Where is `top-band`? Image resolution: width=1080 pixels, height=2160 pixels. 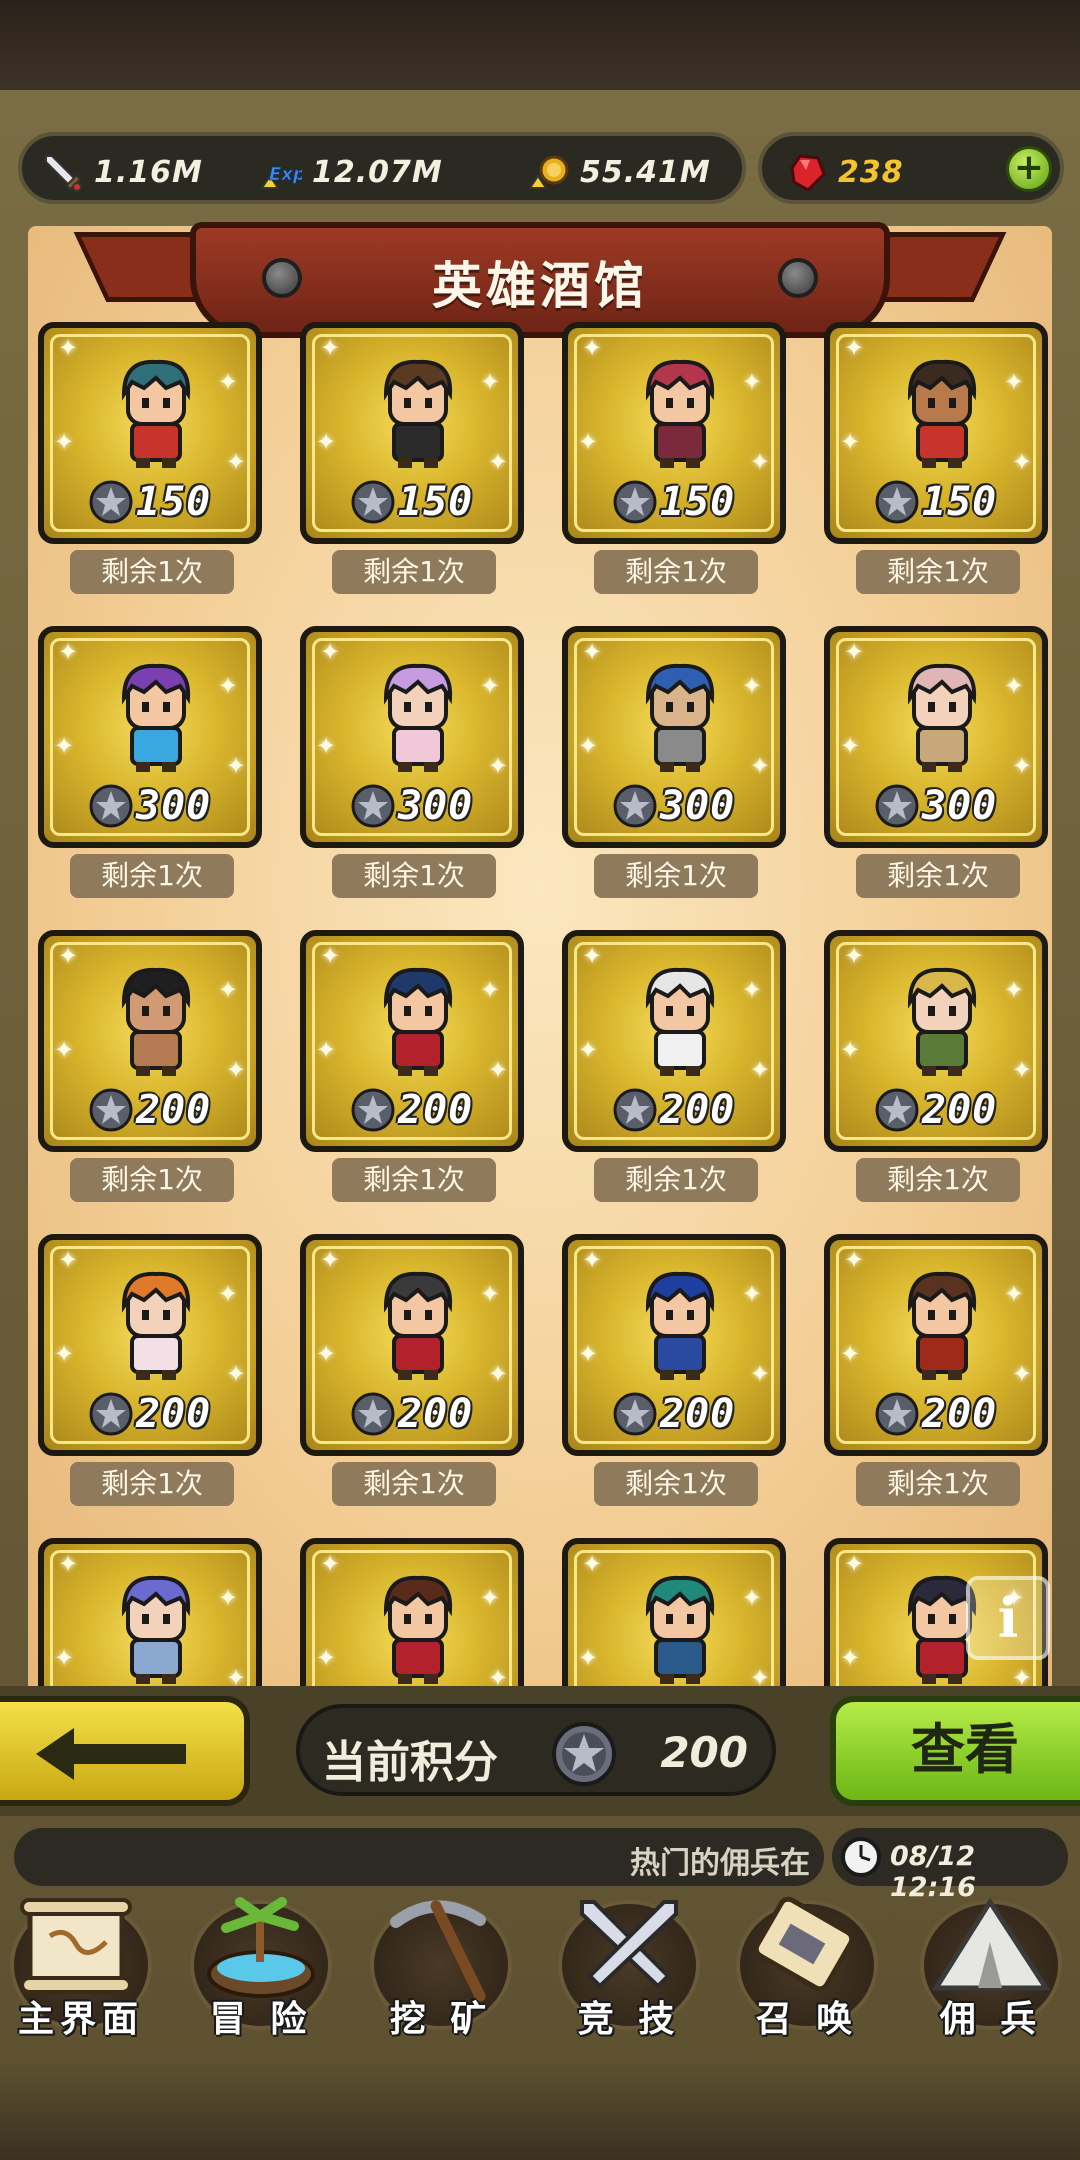
top-band is located at coordinates (540, 45).